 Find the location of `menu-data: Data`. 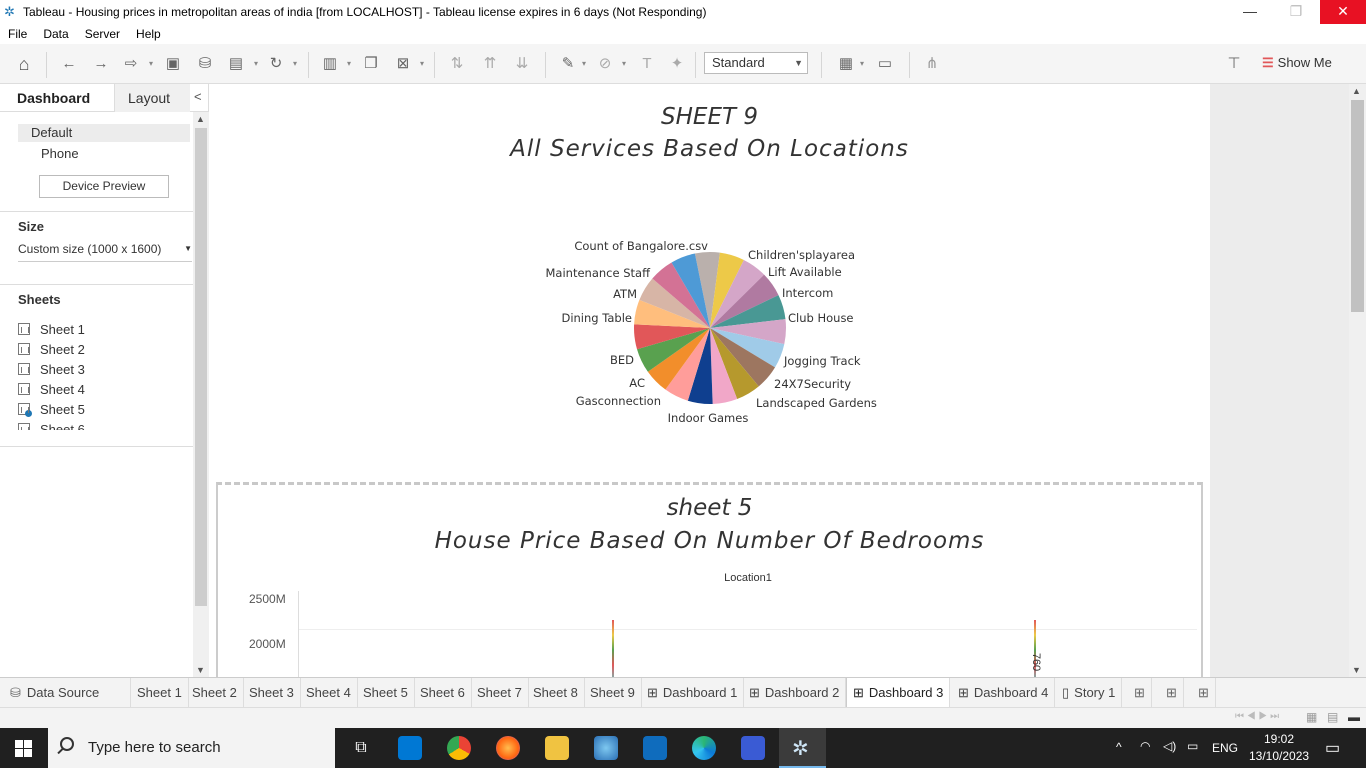

menu-data: Data is located at coordinates (55, 34).